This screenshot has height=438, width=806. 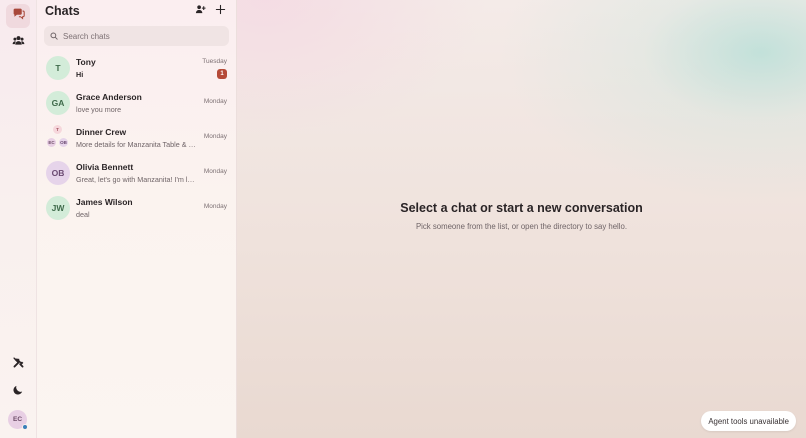 I want to click on chat-item-james-wilson: JW James Wilson deal Monday, so click(x=136, y=209).